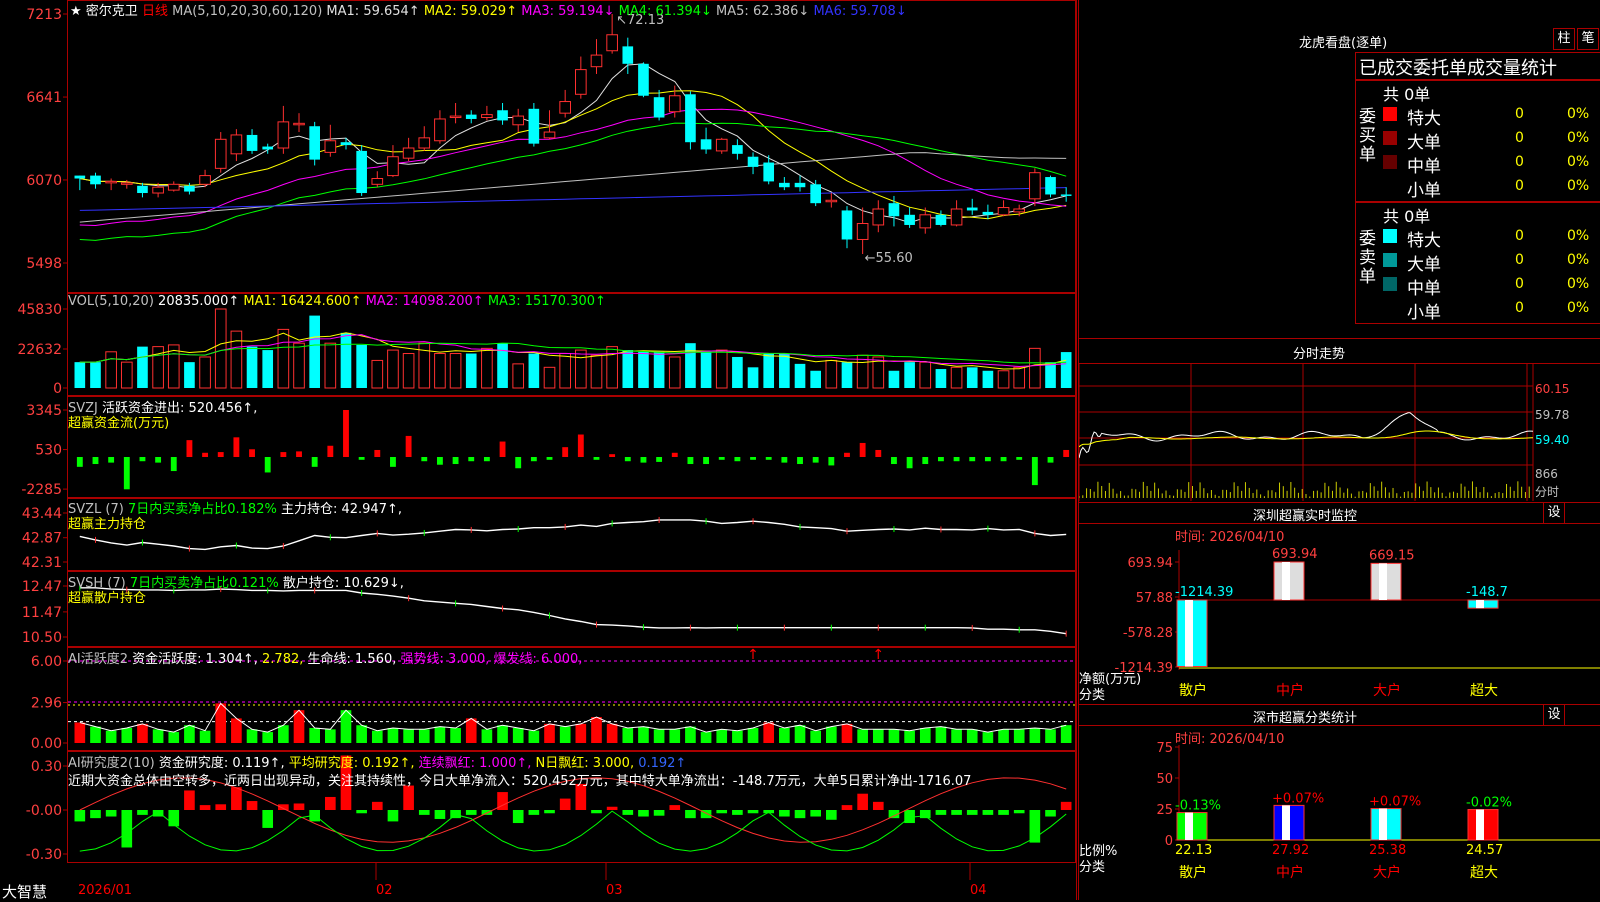 The width and height of the screenshot is (1600, 902). What do you see at coordinates (614, 890) in the screenshot?
I see `date-label-mar: 03` at bounding box center [614, 890].